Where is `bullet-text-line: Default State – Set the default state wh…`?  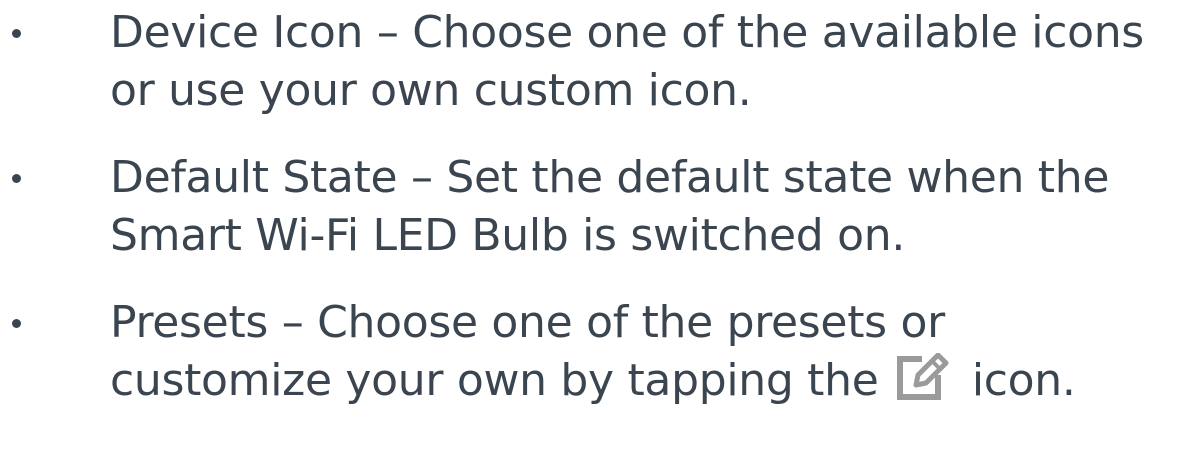 bullet-text-line: Default State – Set the default state wh… is located at coordinates (610, 177).